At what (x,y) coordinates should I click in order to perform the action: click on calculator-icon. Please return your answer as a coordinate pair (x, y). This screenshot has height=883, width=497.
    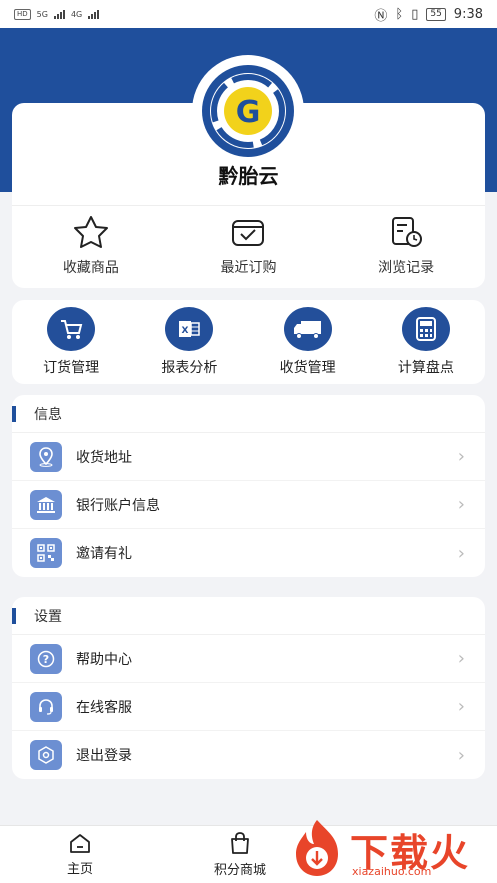
    Looking at the image, I should click on (425, 329).